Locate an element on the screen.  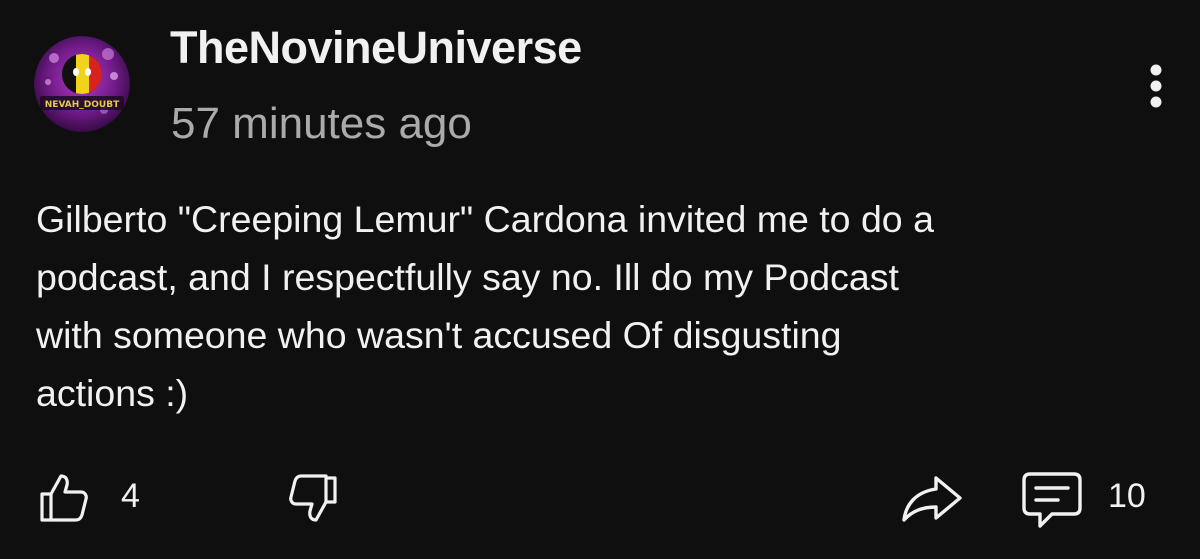
comment-icon is located at coordinates (1052, 500).